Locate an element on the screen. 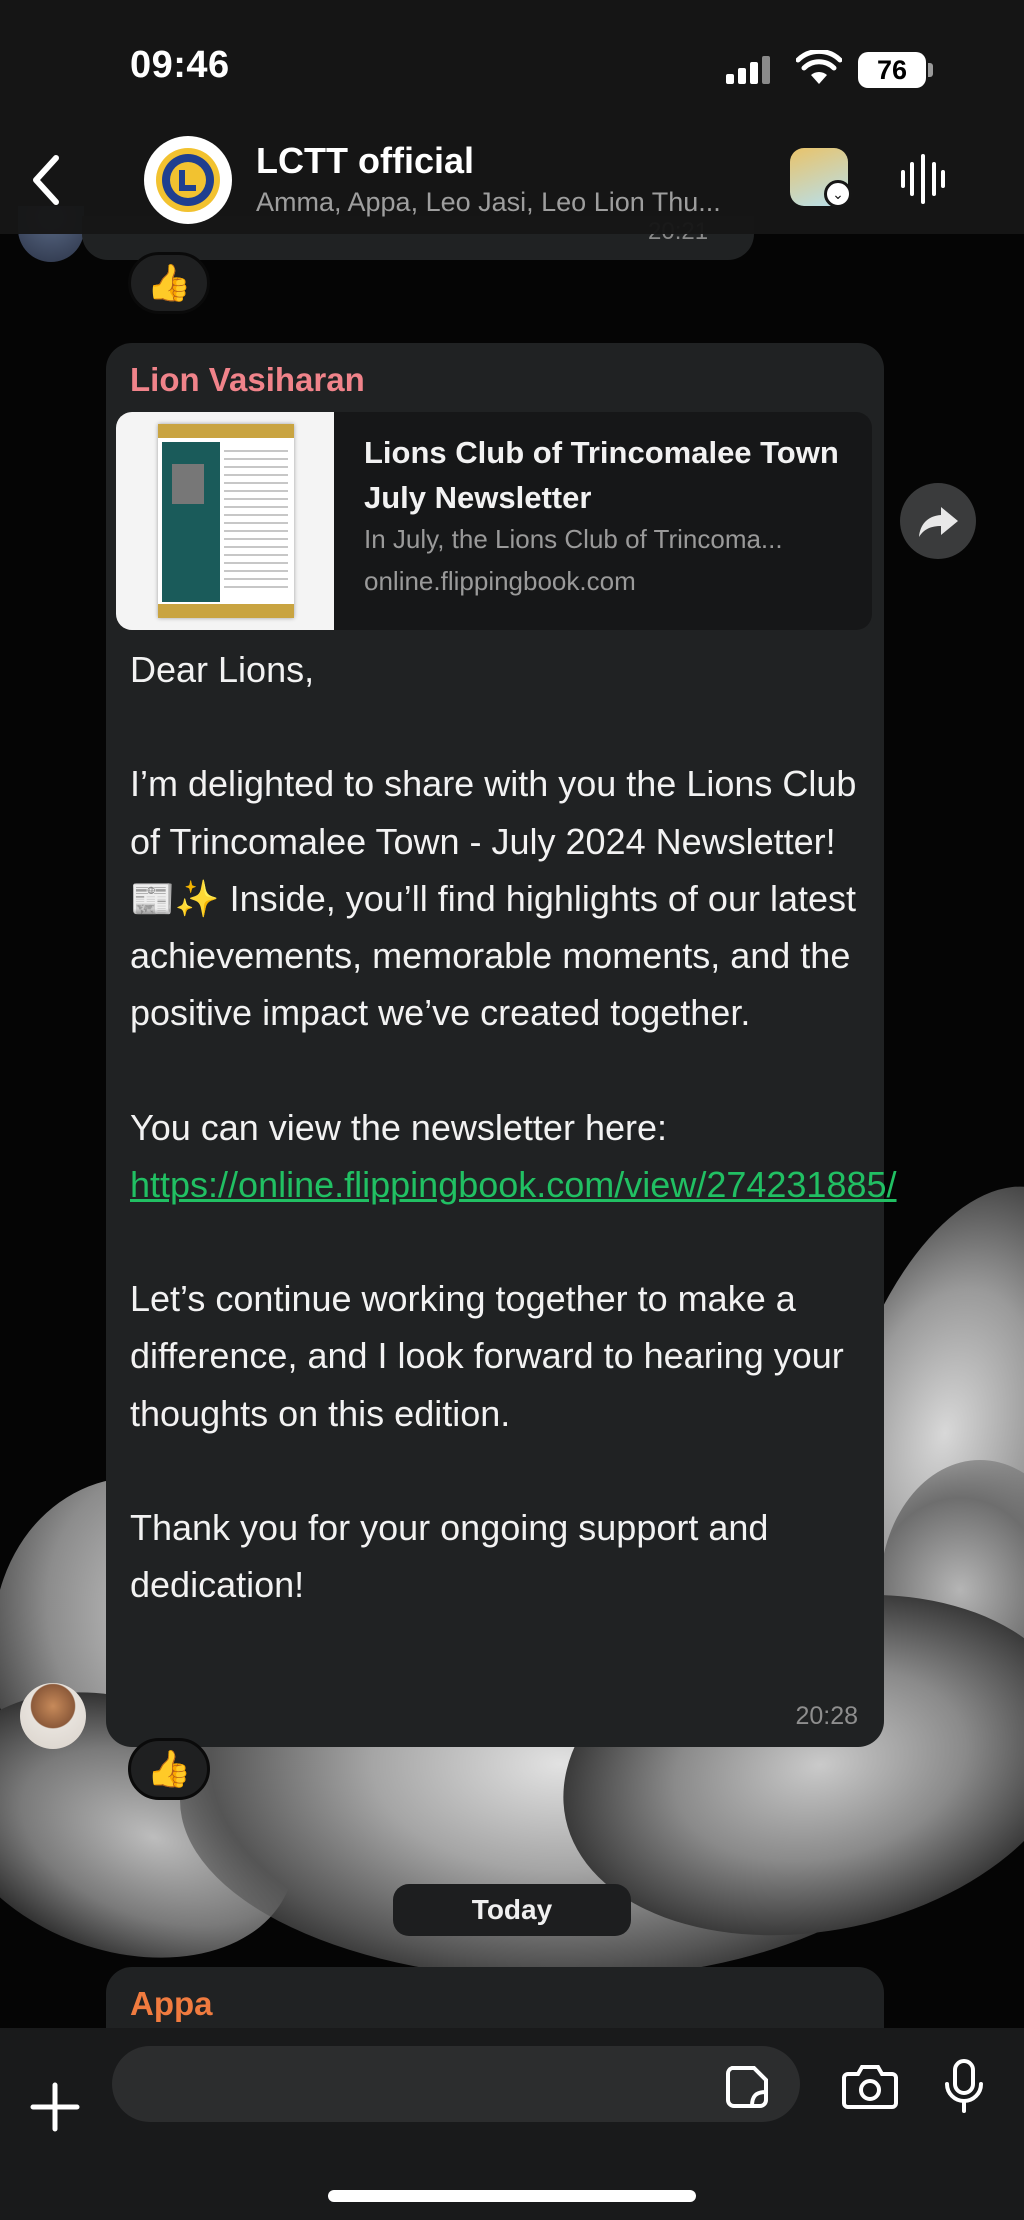 This screenshot has height=2220, width=1024. next-message-bubble: Appa is located at coordinates (495, 2002).